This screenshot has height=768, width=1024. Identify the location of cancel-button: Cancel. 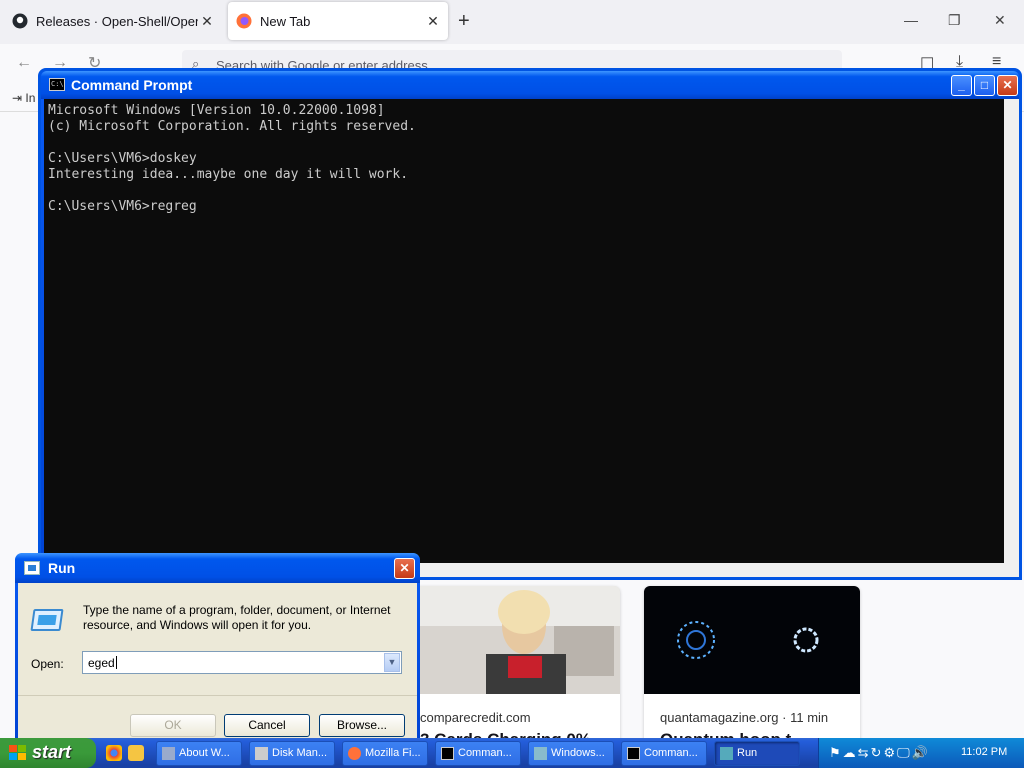
(267, 725).